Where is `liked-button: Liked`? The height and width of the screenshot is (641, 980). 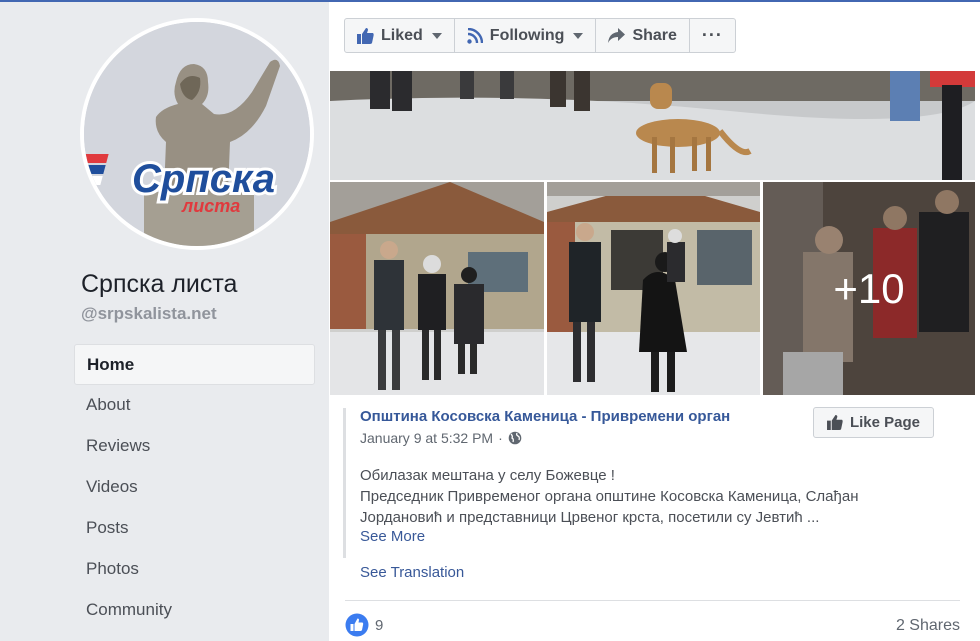 liked-button: Liked is located at coordinates (400, 35).